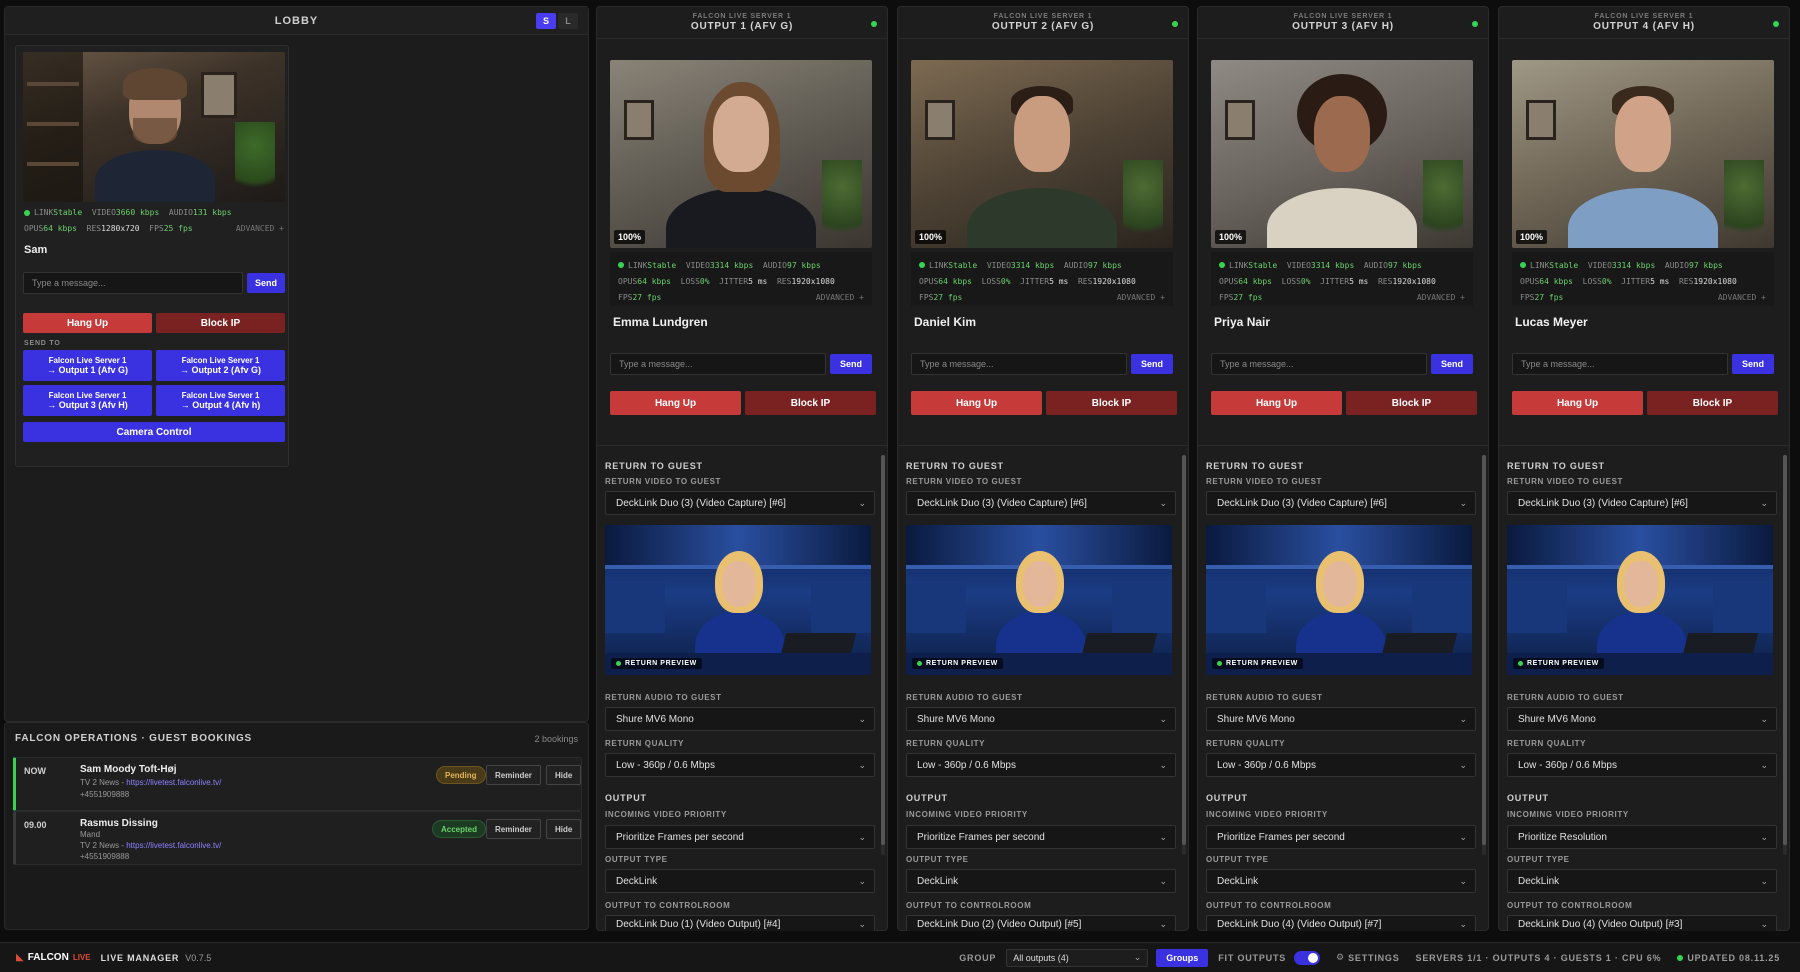  What do you see at coordinates (220, 323) in the screenshot?
I see `lobby-block-ip-button: Block IP` at bounding box center [220, 323].